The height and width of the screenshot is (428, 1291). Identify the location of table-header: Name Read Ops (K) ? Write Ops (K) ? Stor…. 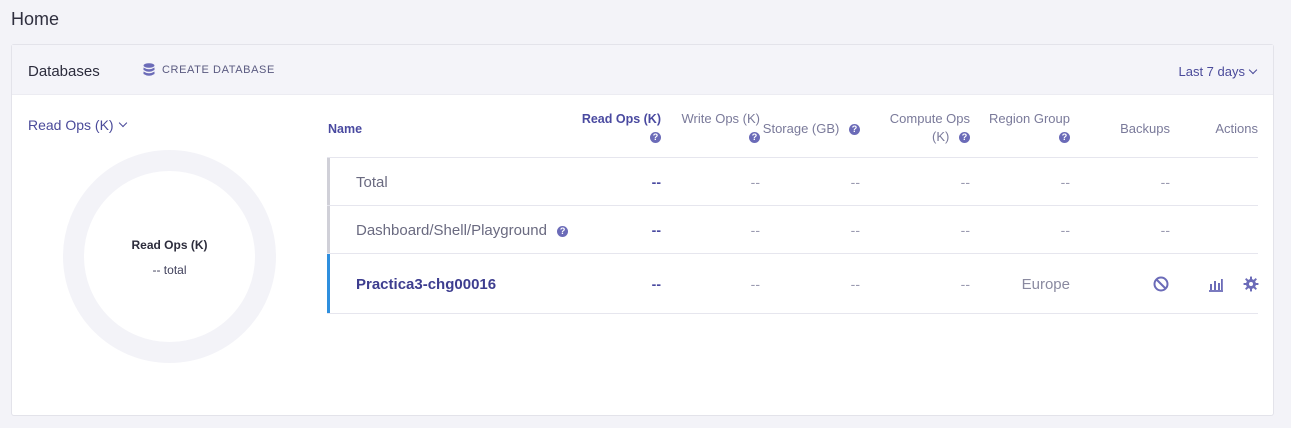
(792, 126).